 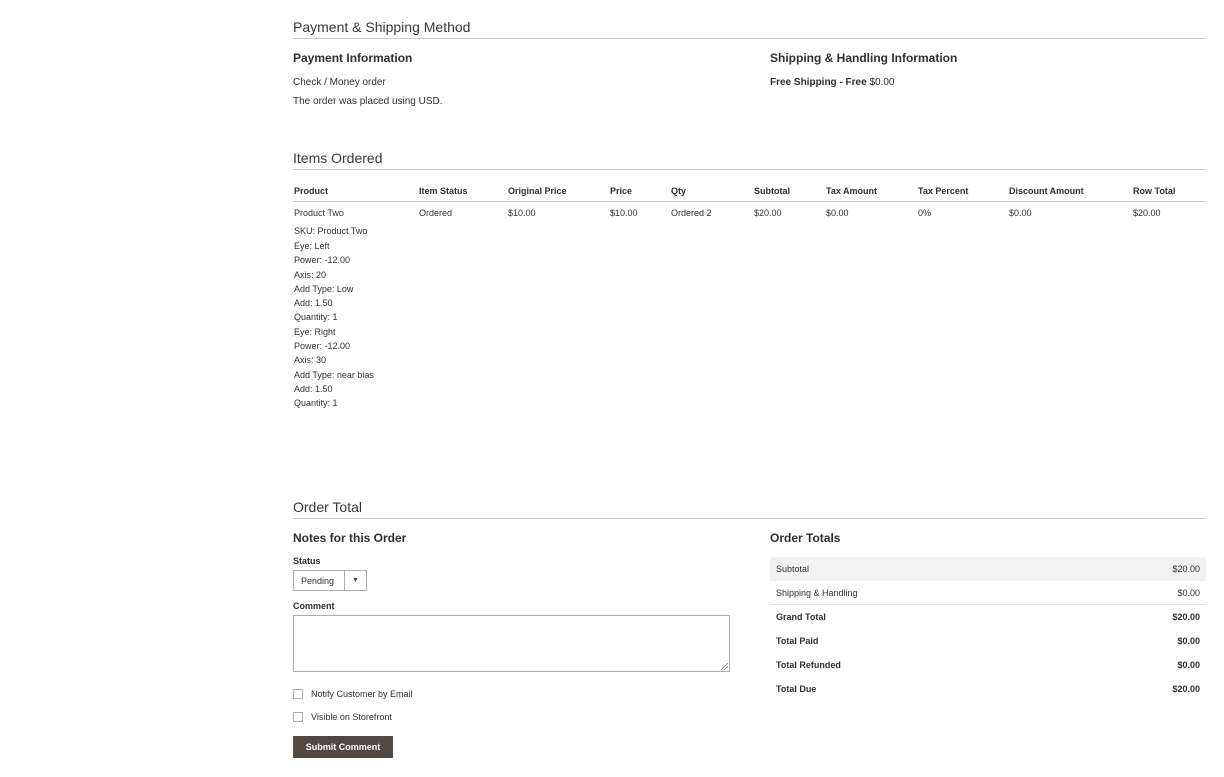 What do you see at coordinates (298, 694) in the screenshot?
I see `notify-customer-checkbox` at bounding box center [298, 694].